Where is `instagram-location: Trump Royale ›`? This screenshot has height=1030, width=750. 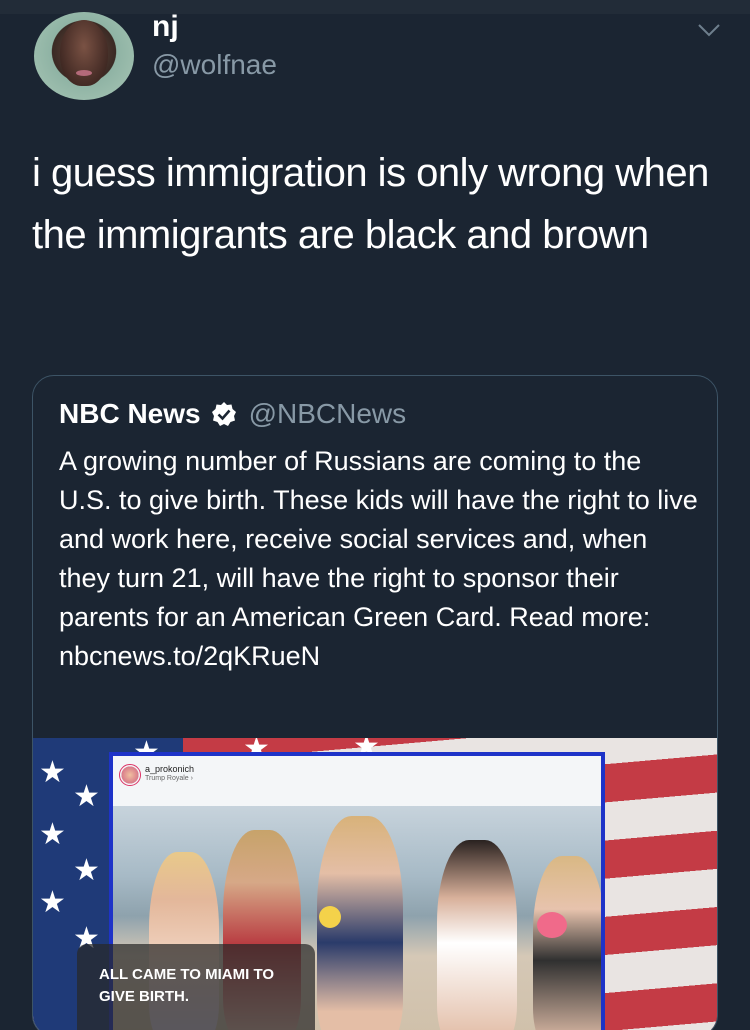
instagram-location: Trump Royale › is located at coordinates (169, 778).